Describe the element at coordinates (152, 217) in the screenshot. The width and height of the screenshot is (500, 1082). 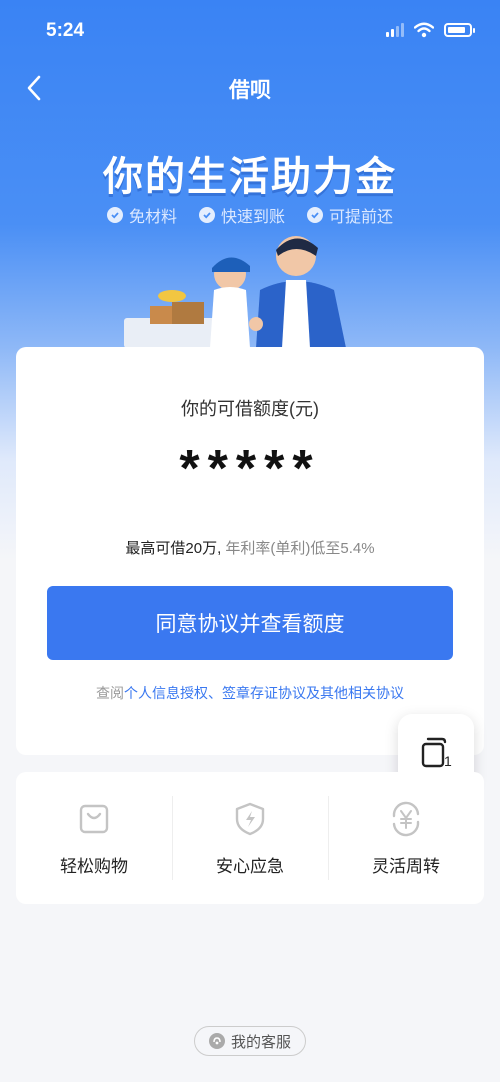
I see `hero-feature-label: 免材料` at that location.